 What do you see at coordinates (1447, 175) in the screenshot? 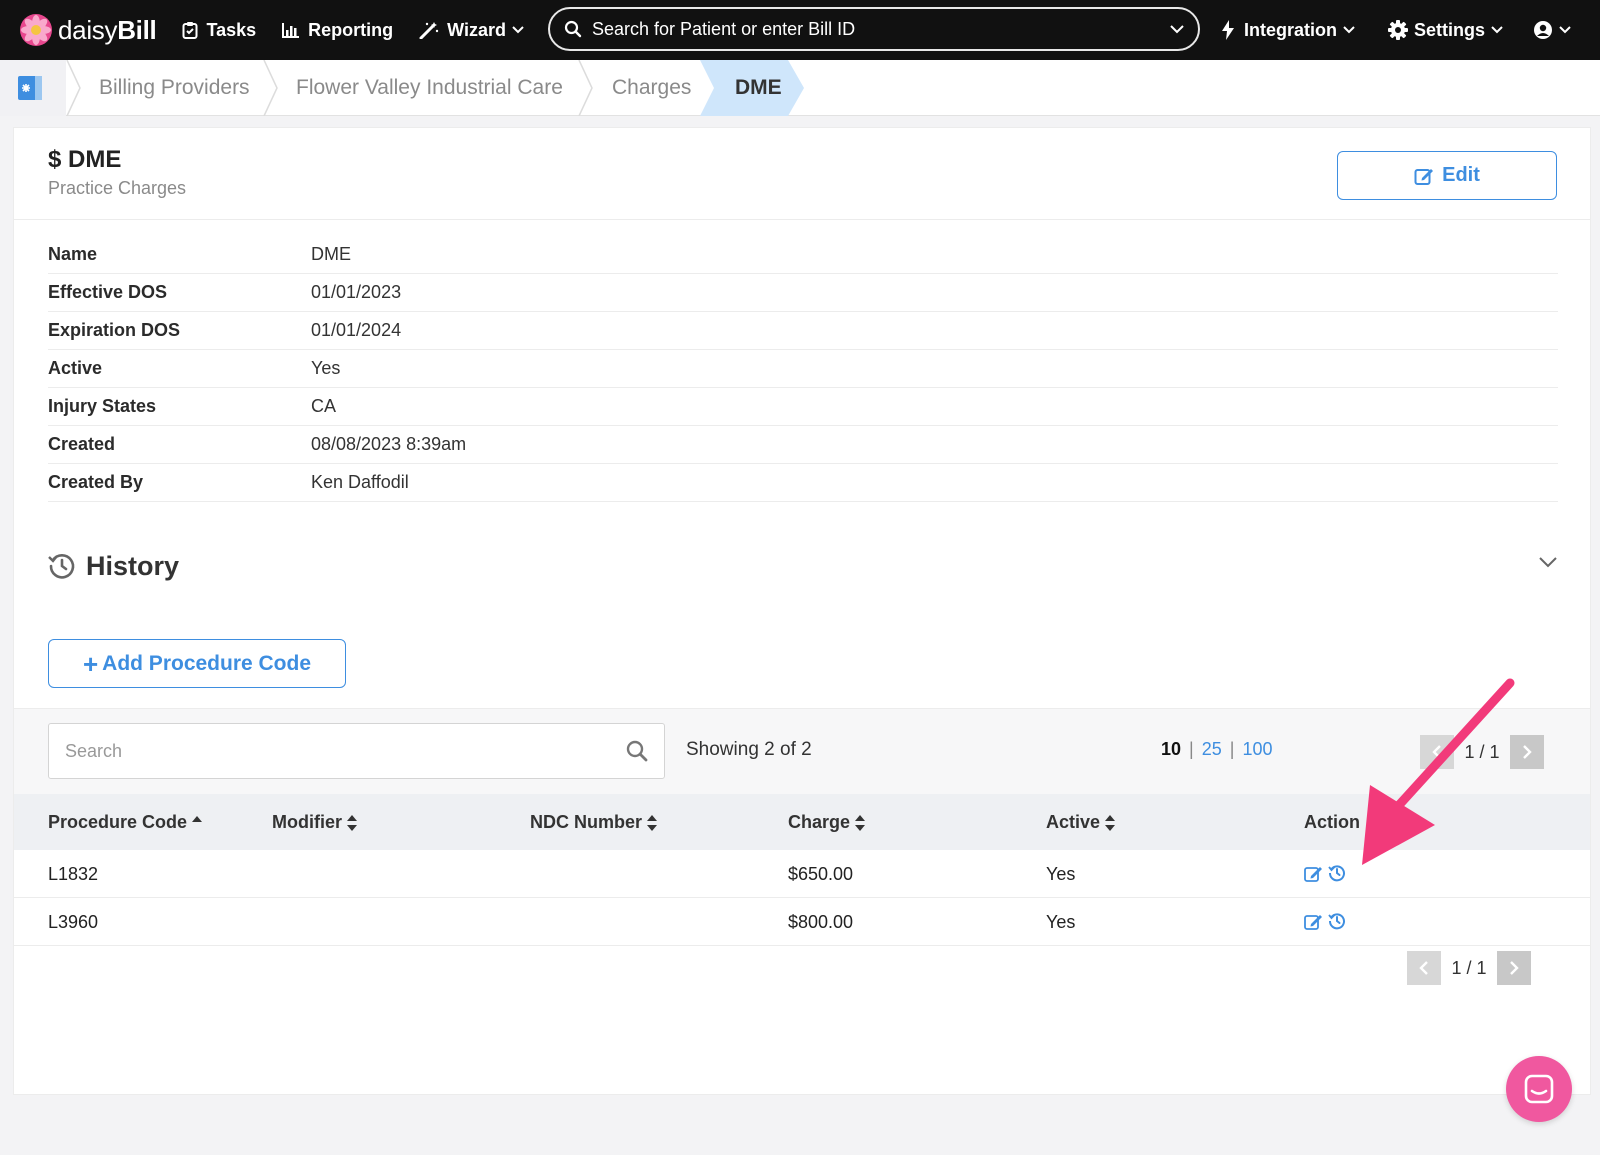
I see `edit-button: Edit` at bounding box center [1447, 175].